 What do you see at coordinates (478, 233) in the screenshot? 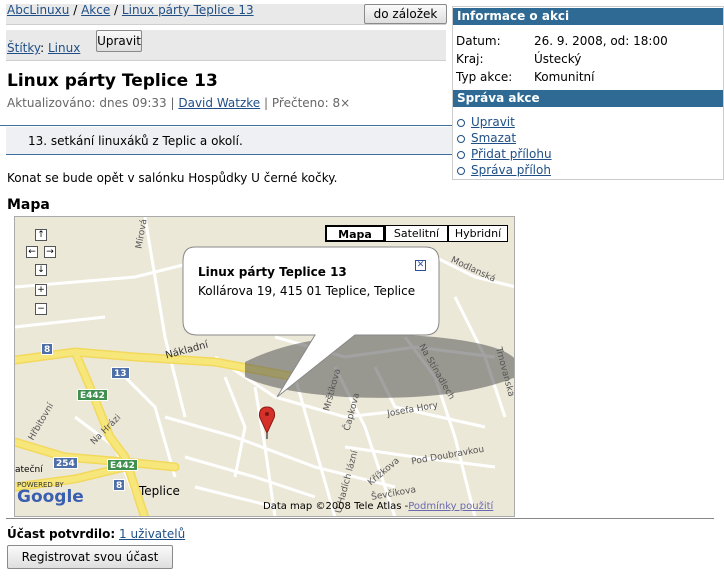
I see `map-type-hybrid-button: Hybridní` at bounding box center [478, 233].